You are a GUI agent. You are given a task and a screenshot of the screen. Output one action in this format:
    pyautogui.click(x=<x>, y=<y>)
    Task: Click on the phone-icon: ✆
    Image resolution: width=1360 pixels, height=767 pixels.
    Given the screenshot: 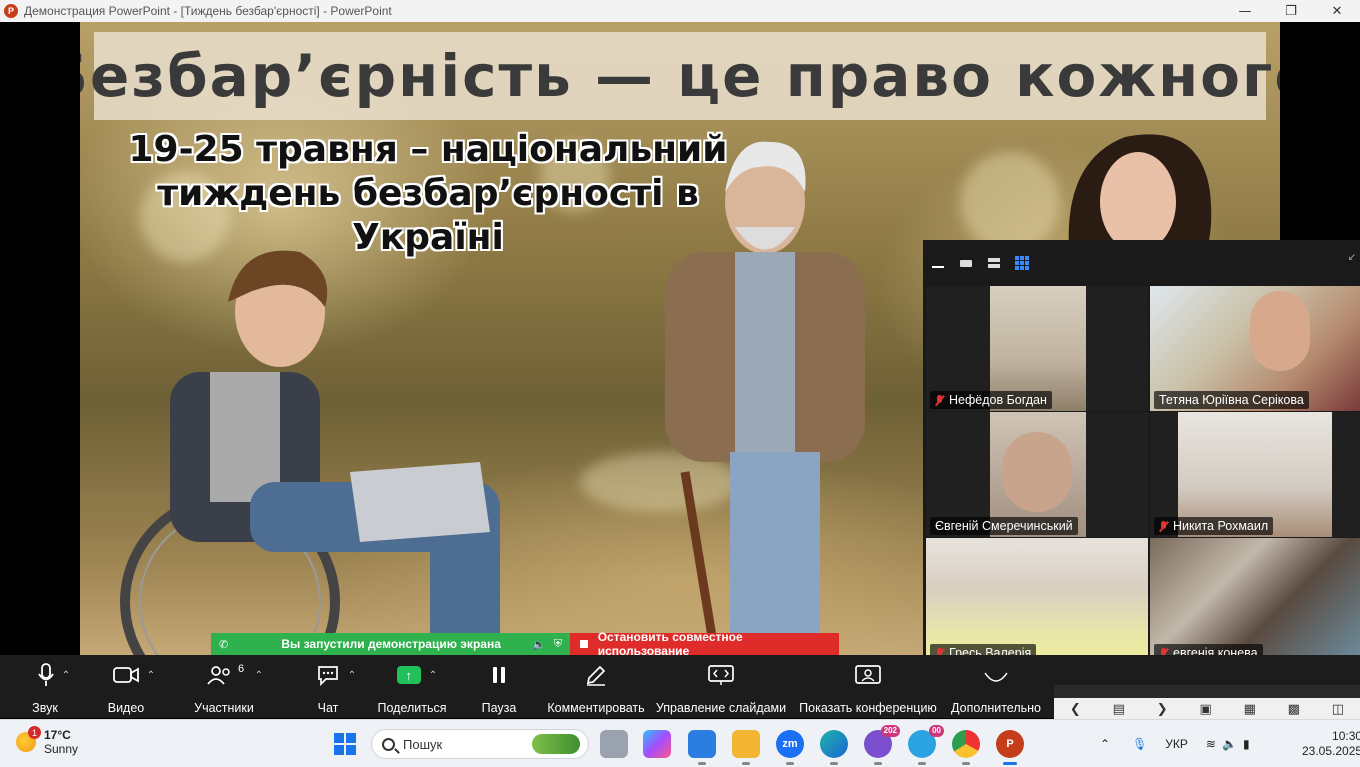 What is the action you would take?
    pyautogui.click(x=224, y=644)
    